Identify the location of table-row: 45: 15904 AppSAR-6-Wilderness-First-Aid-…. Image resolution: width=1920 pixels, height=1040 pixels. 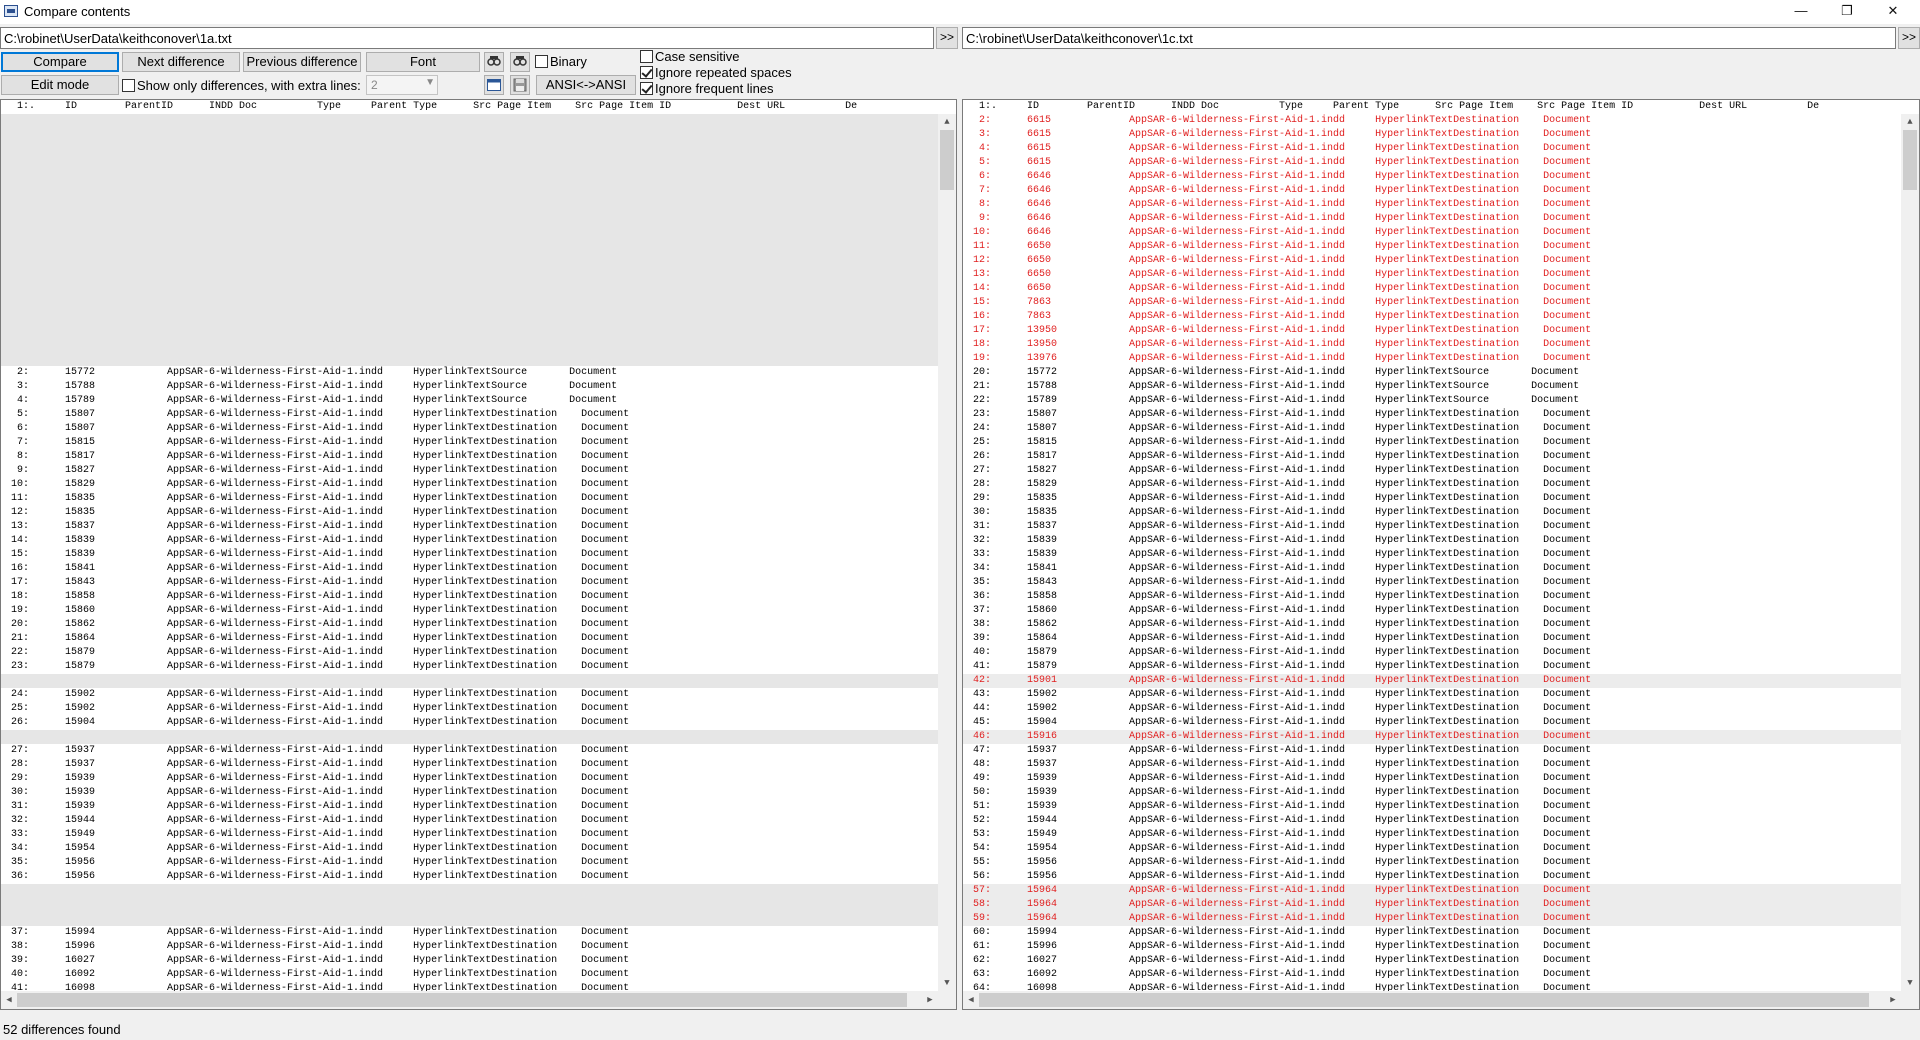
(1432, 723).